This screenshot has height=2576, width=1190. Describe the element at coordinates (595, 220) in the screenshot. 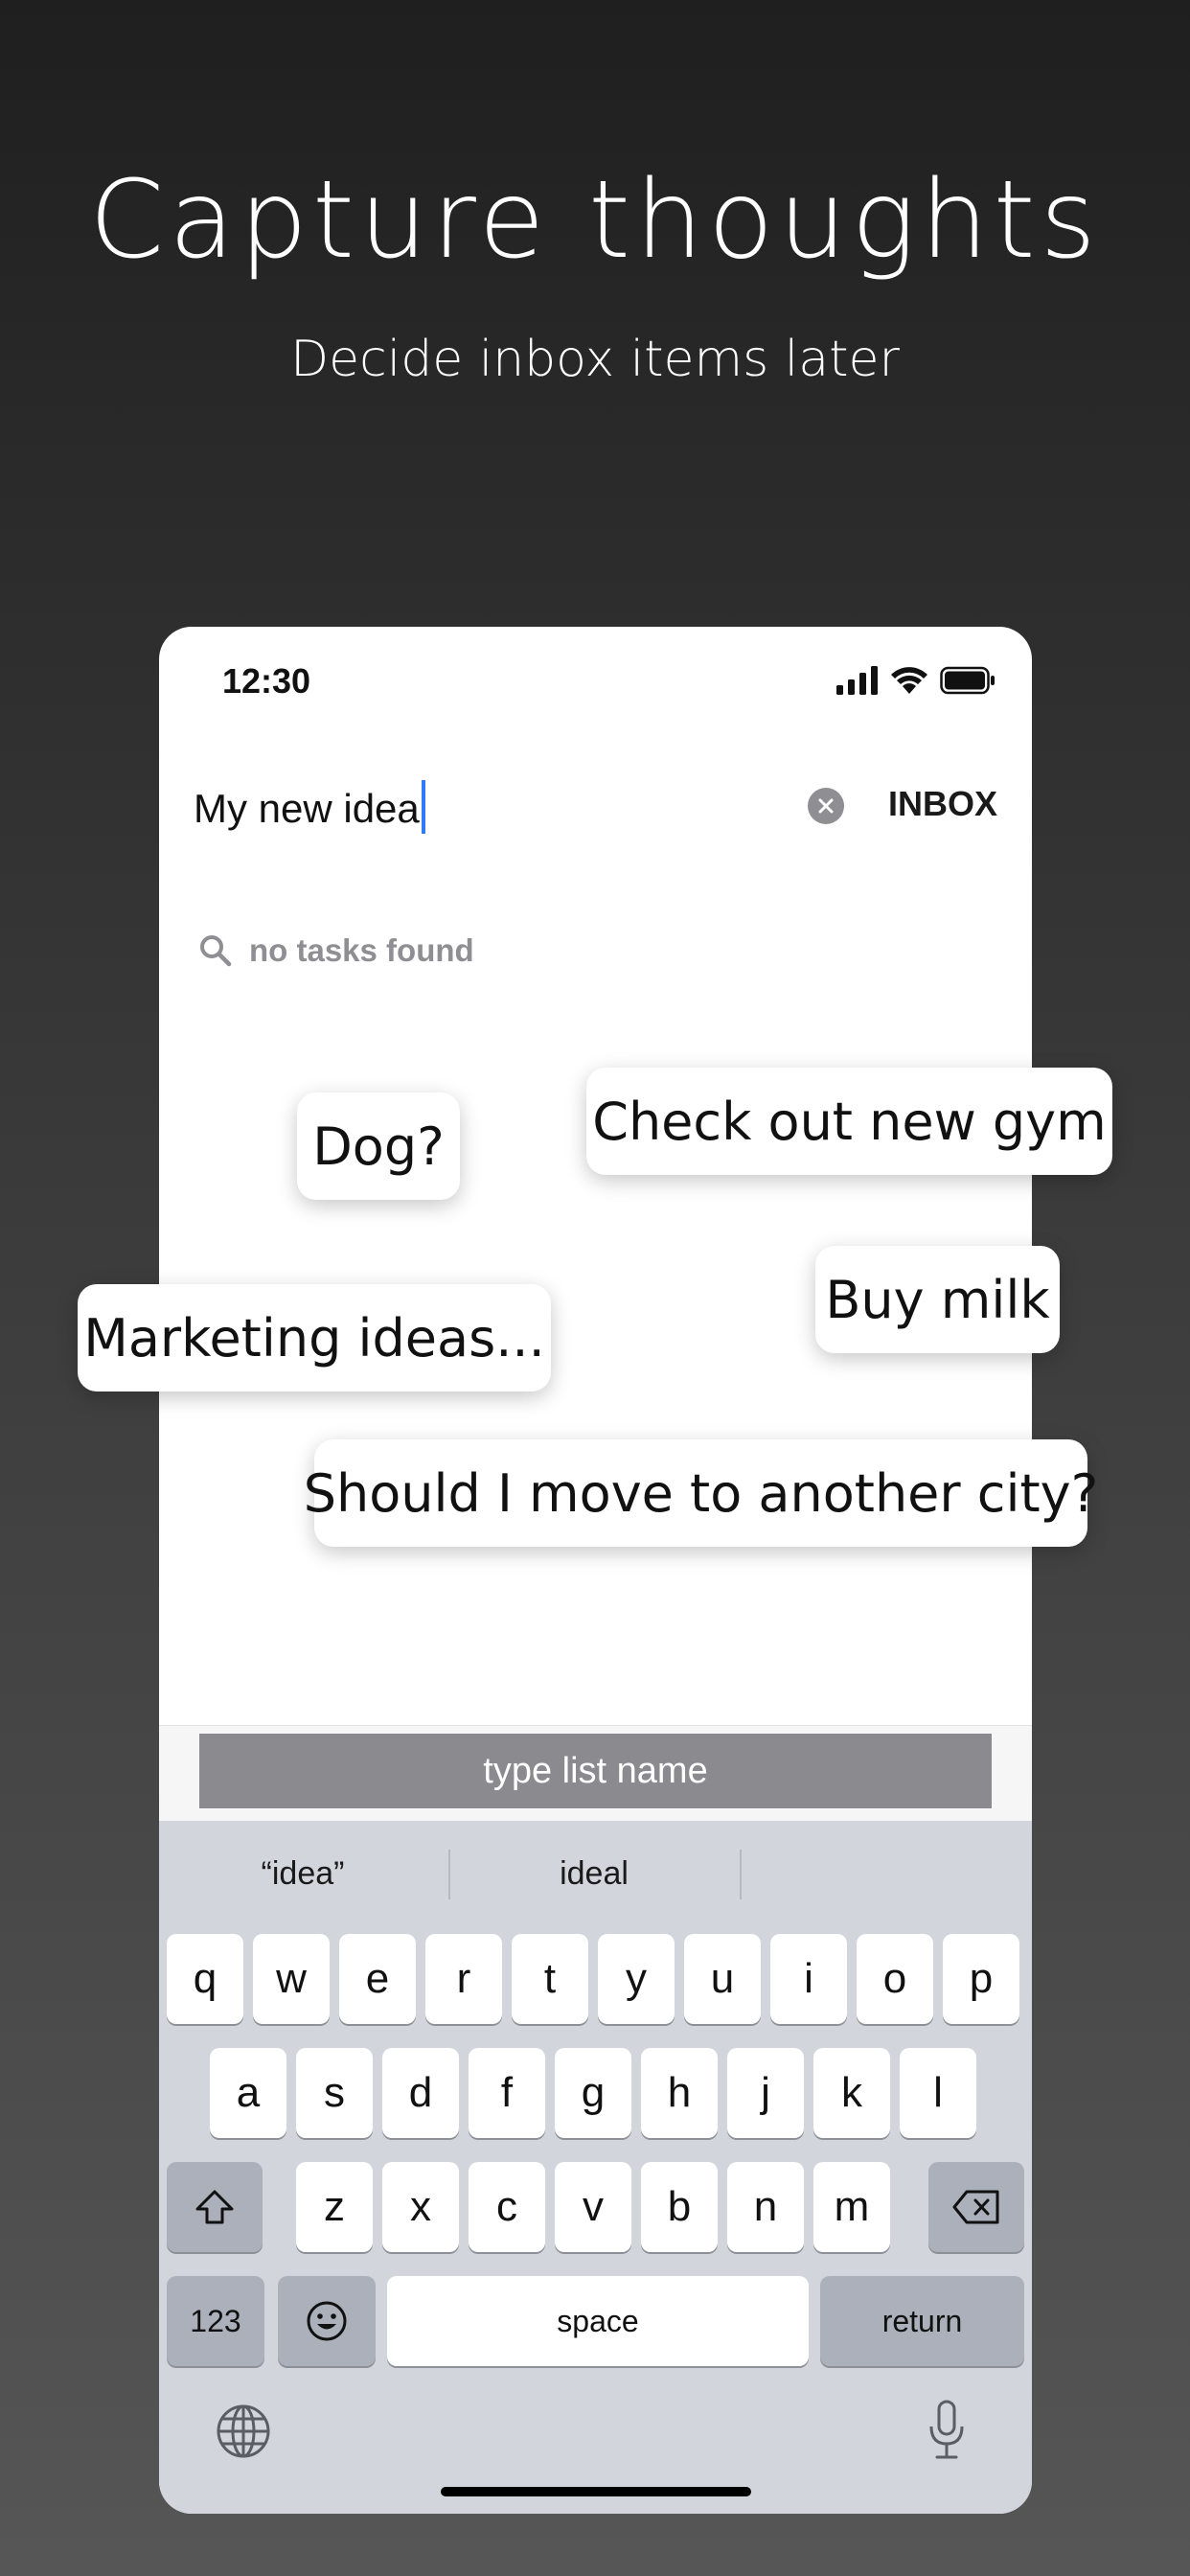

I see `promo-headline: Capture thoughts` at that location.